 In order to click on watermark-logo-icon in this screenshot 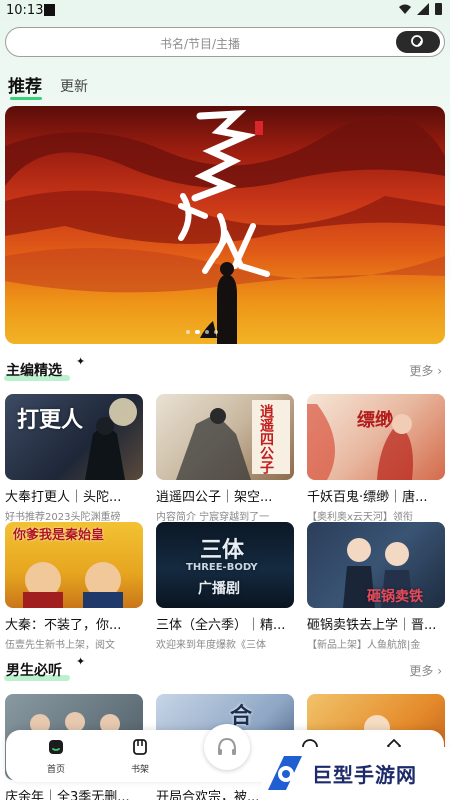, I will do `click(285, 772)`.